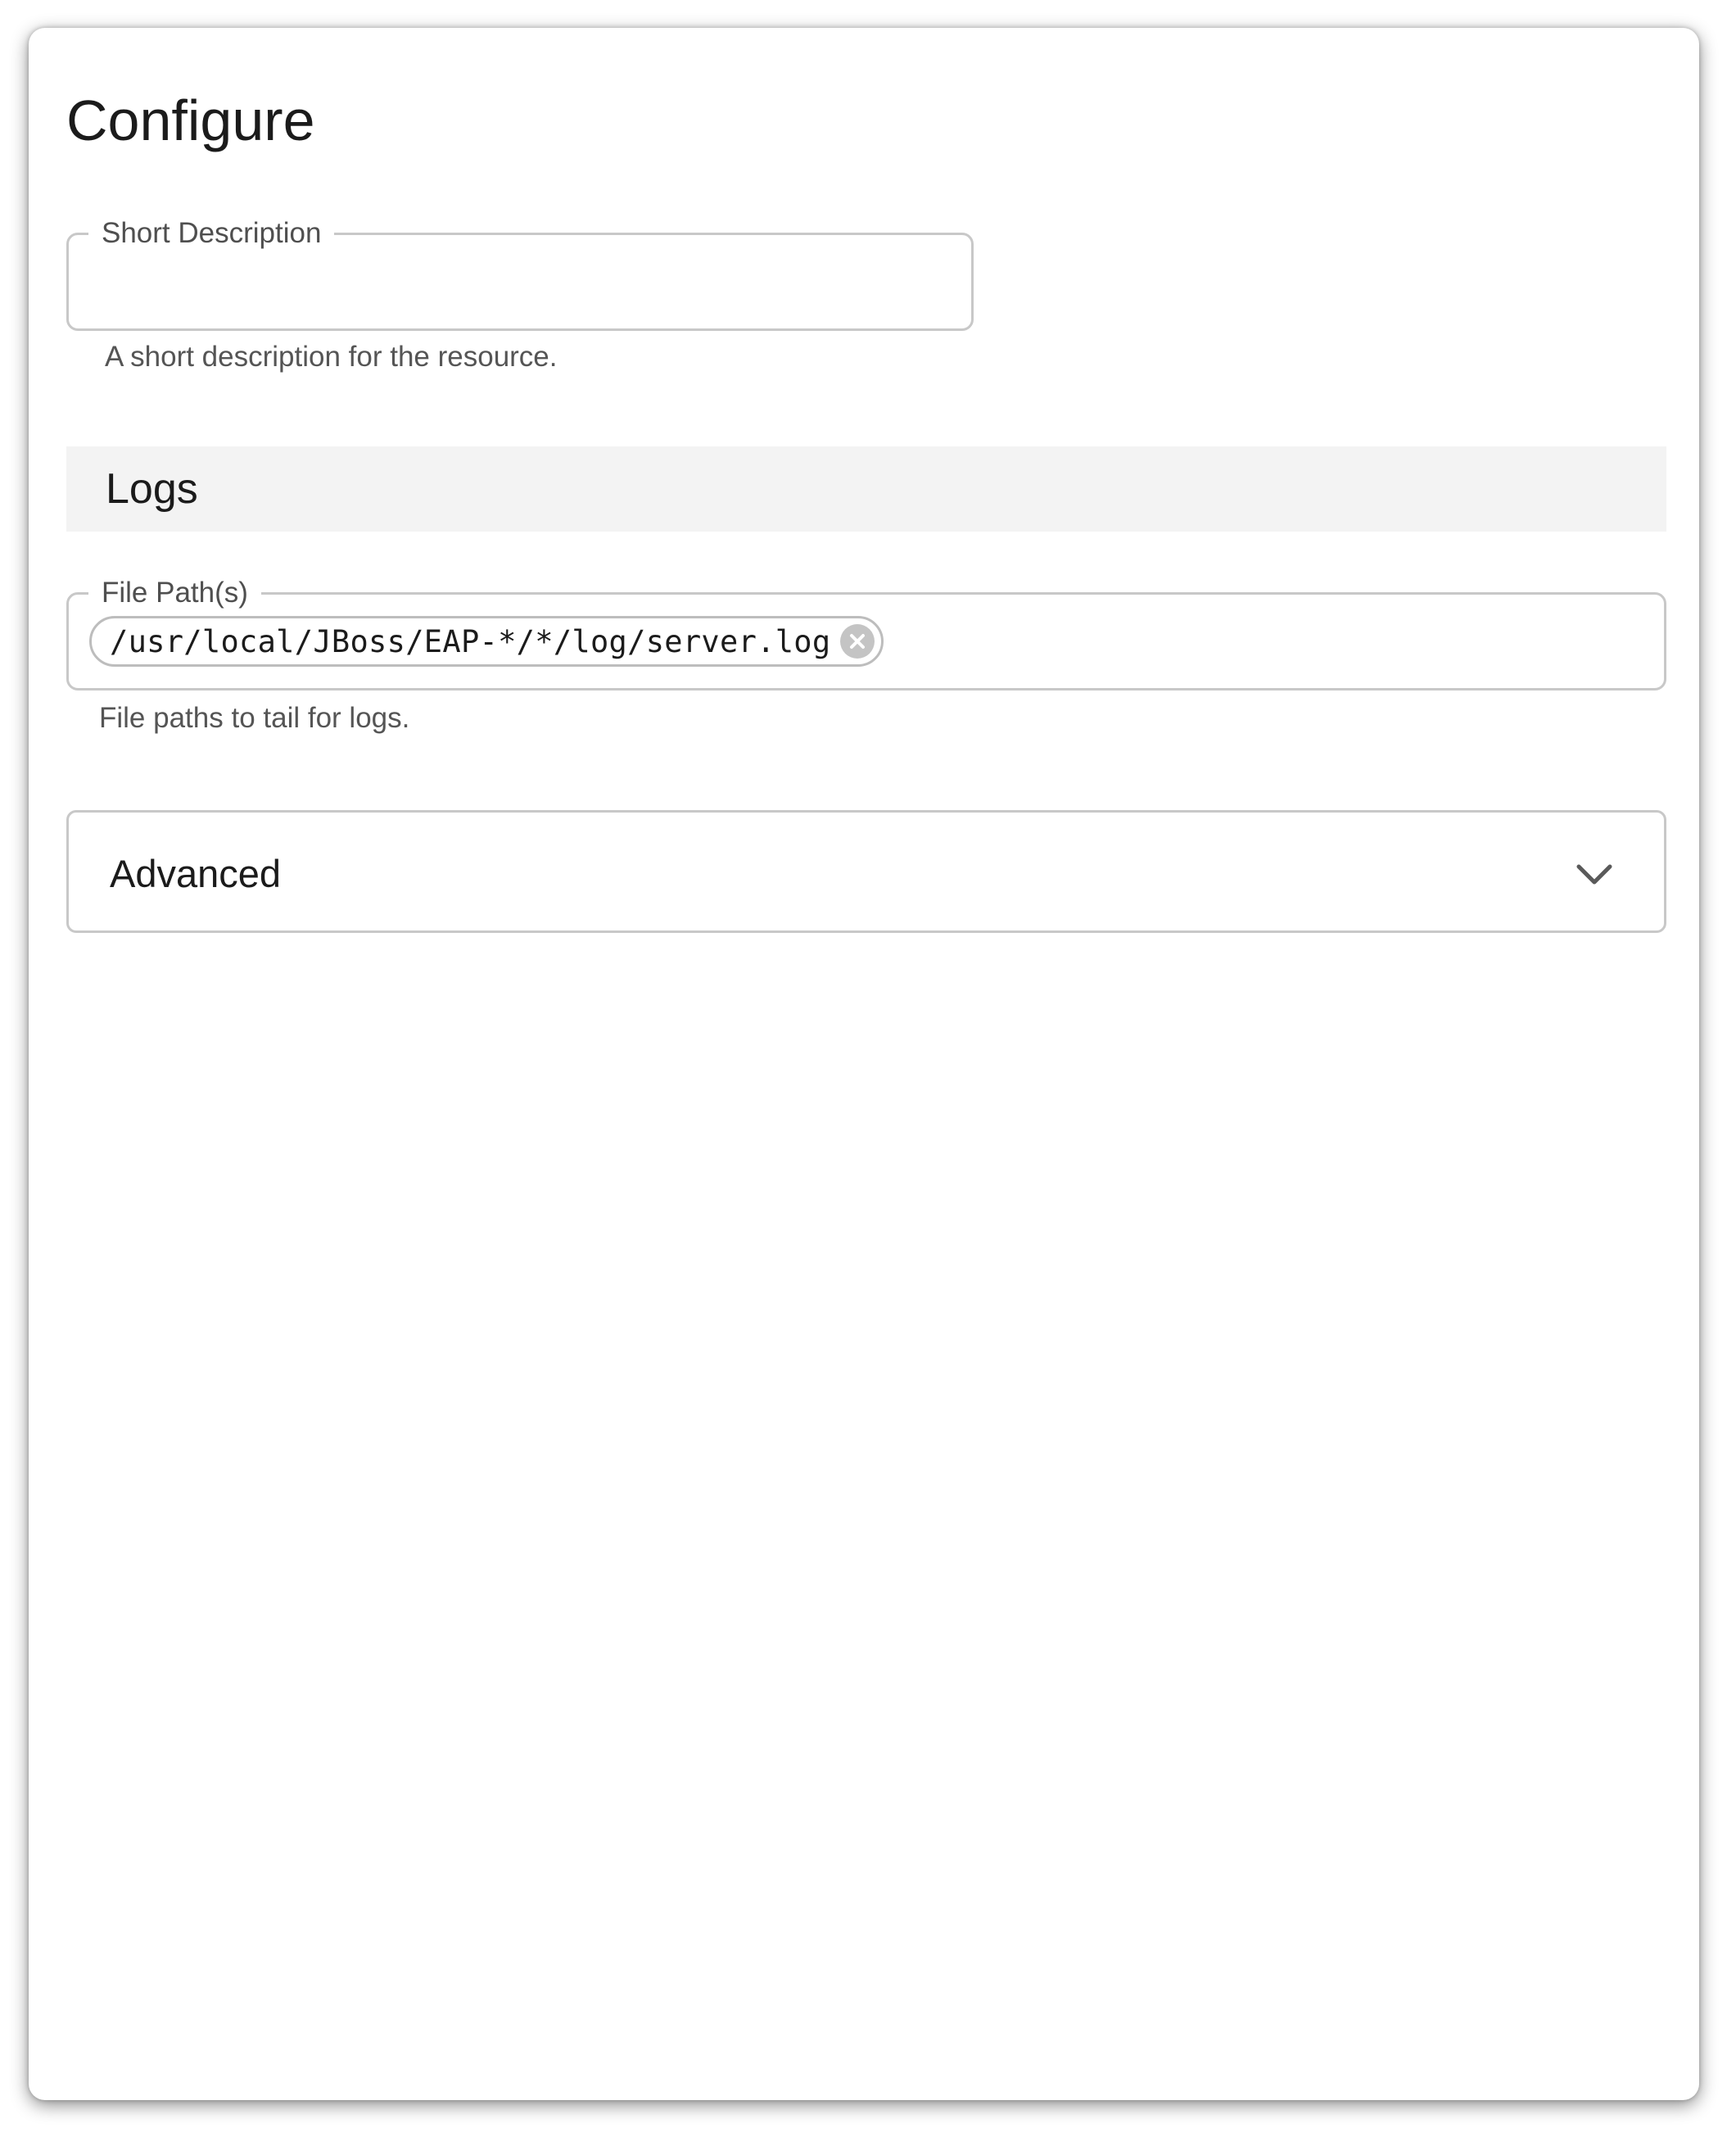 This screenshot has width=1736, height=2137. I want to click on advanced-accordion-label: Advanced, so click(196, 874).